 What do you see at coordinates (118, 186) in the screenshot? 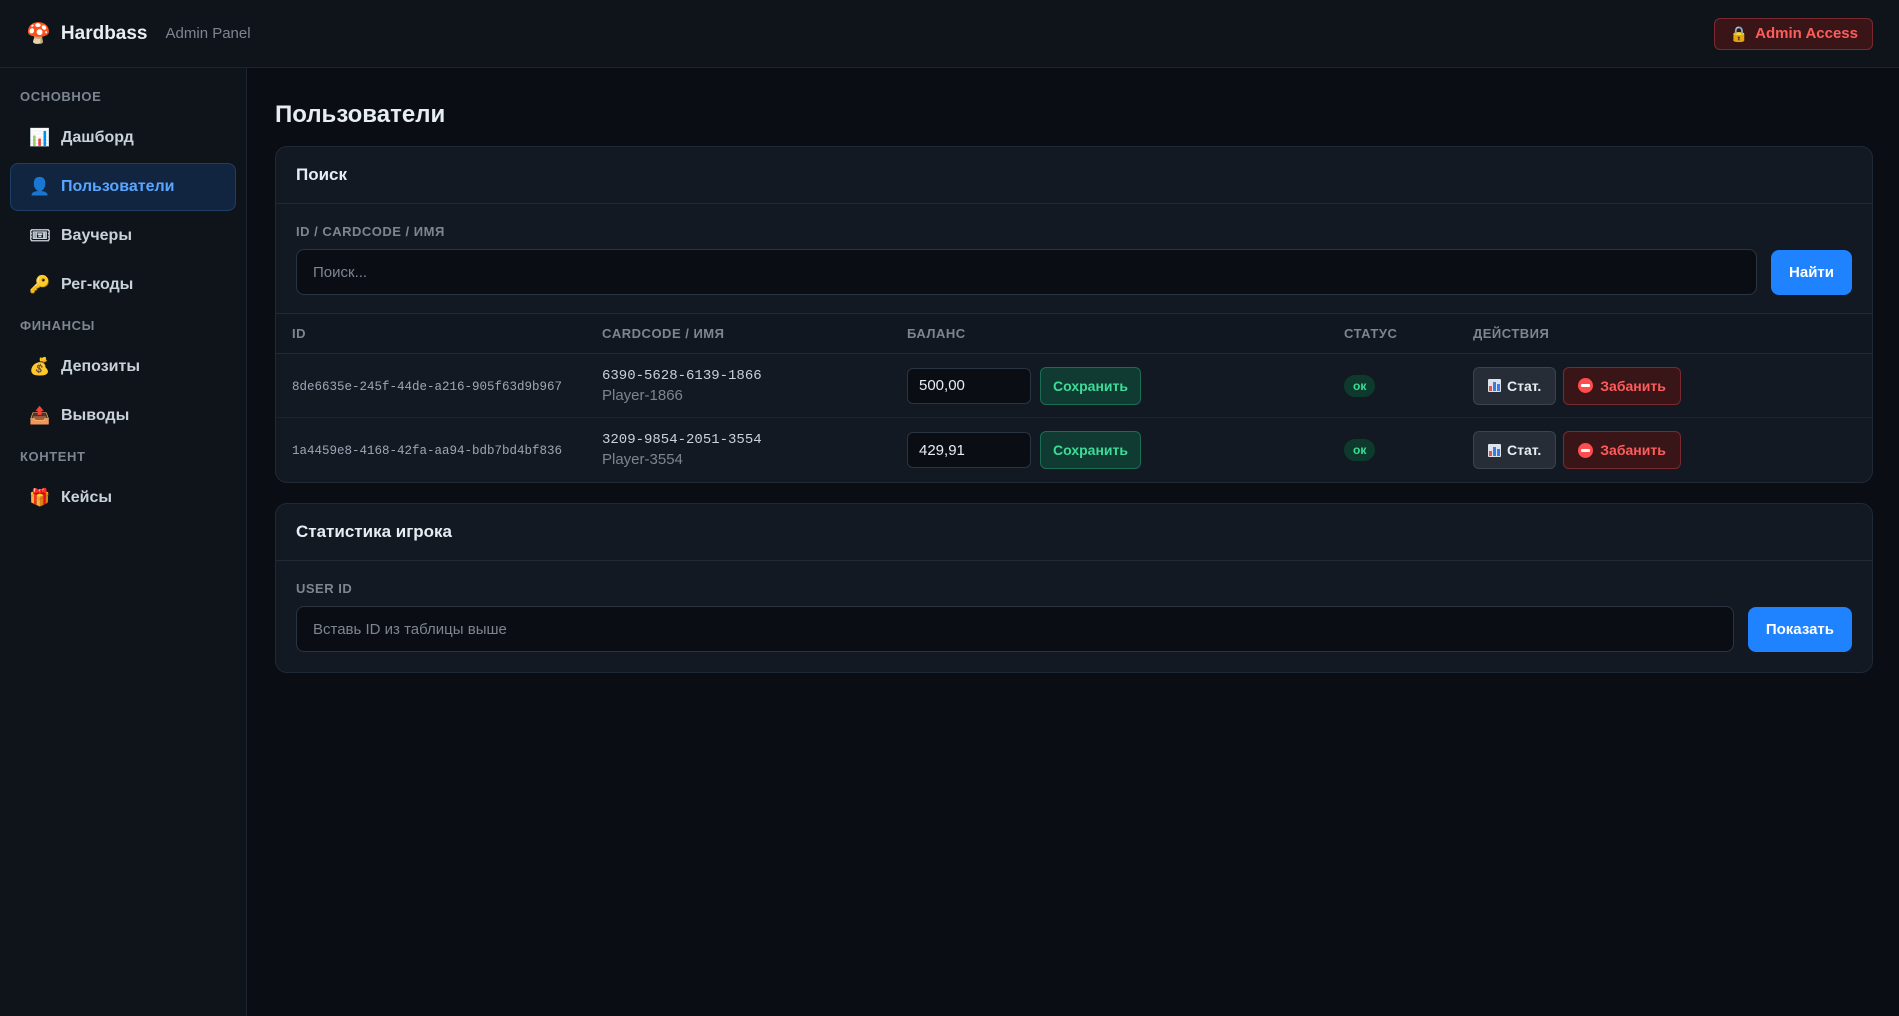
I see `sidebar-item-label: Пользователи` at bounding box center [118, 186].